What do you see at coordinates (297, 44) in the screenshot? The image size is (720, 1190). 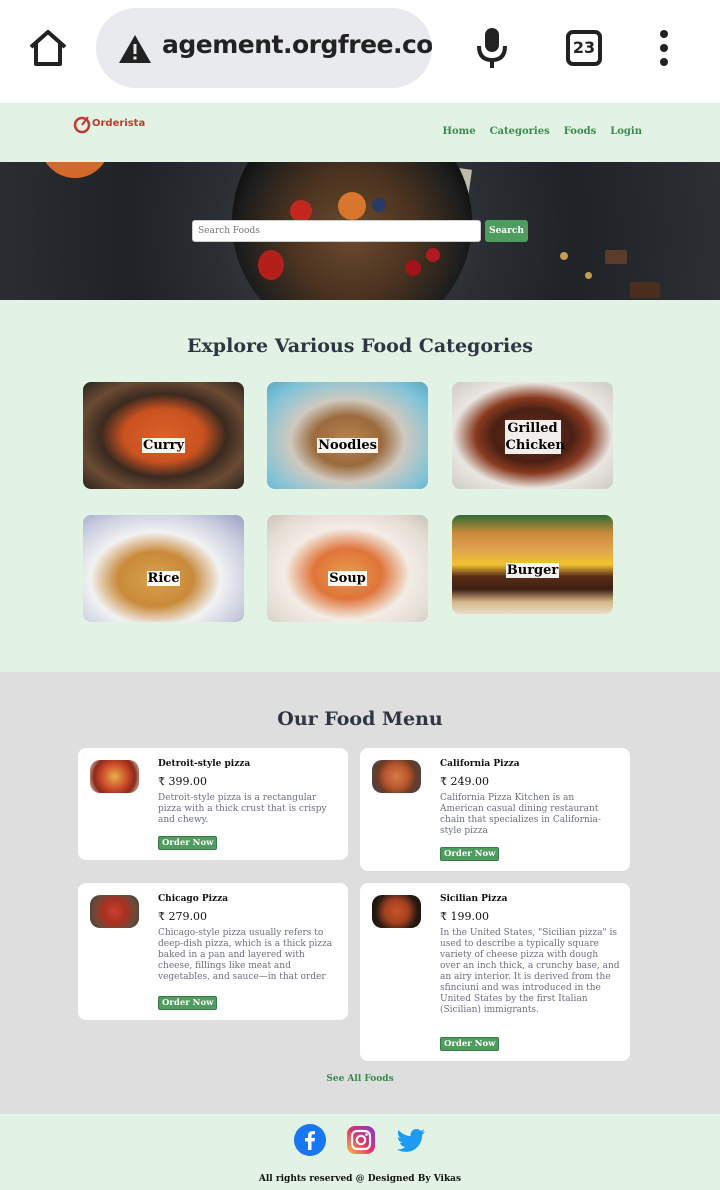 I see `url-text: agement.orgfree.com` at bounding box center [297, 44].